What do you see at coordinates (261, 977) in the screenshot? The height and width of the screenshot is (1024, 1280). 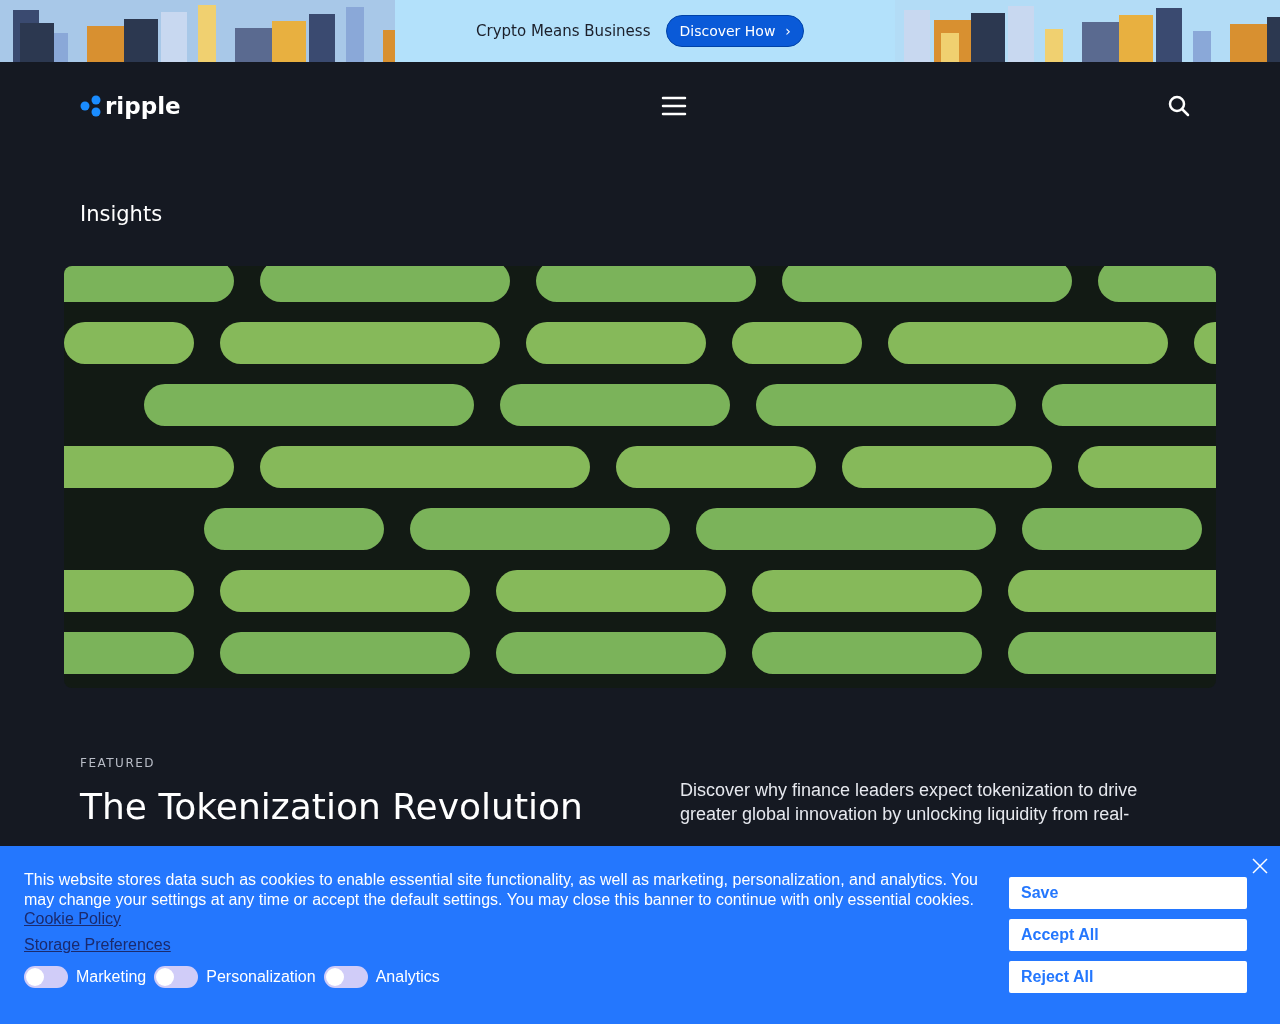 I see `toggle-label: Personalization` at bounding box center [261, 977].